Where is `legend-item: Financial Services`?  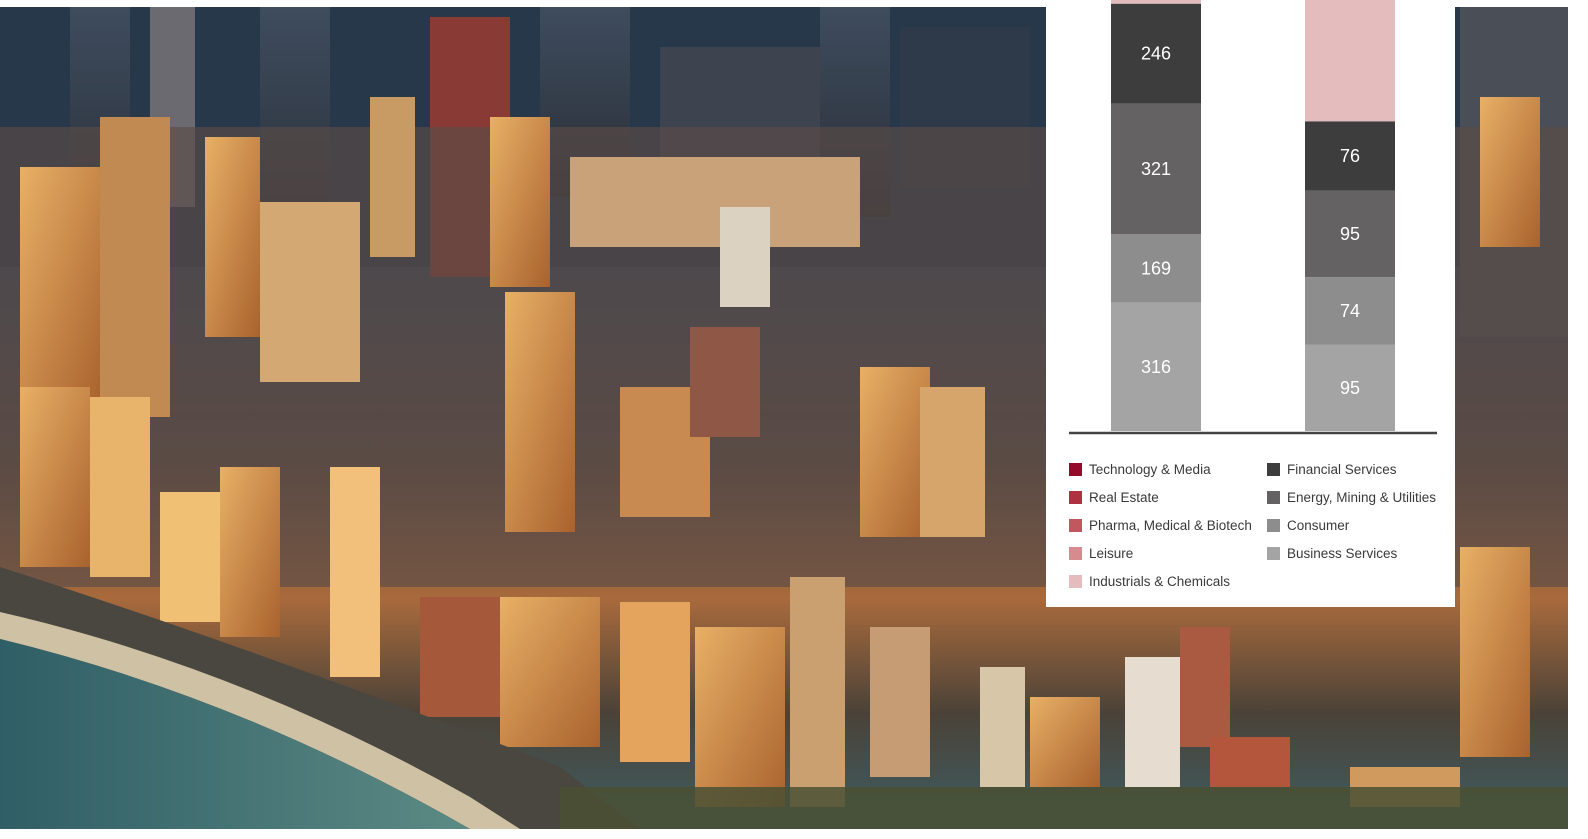 legend-item: Financial Services is located at coordinates (1351, 470).